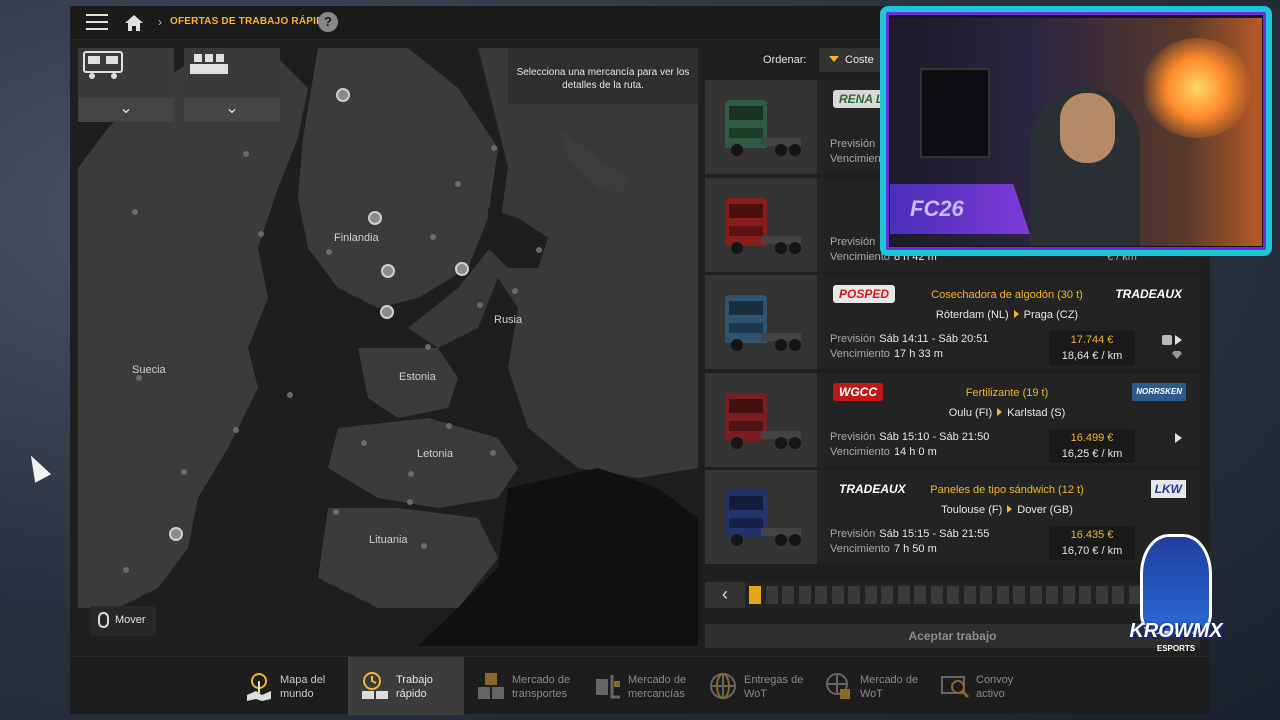 The height and width of the screenshot is (720, 1280). What do you see at coordinates (657, 687) in the screenshot?
I see `tab-label: Mercado de mercancías` at bounding box center [657, 687].